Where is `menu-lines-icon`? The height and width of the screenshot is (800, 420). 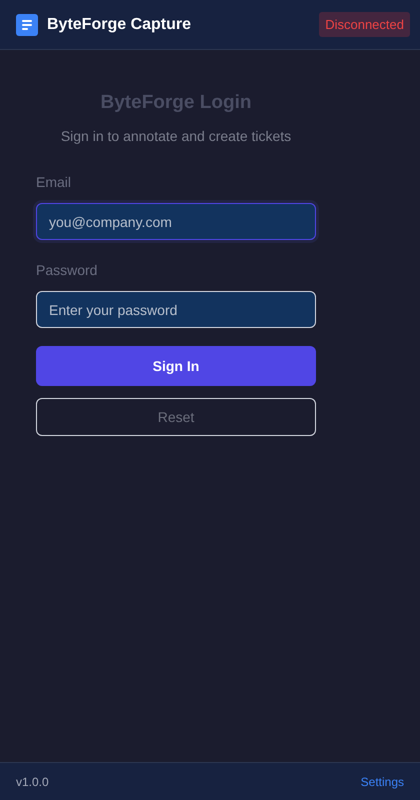 menu-lines-icon is located at coordinates (27, 25).